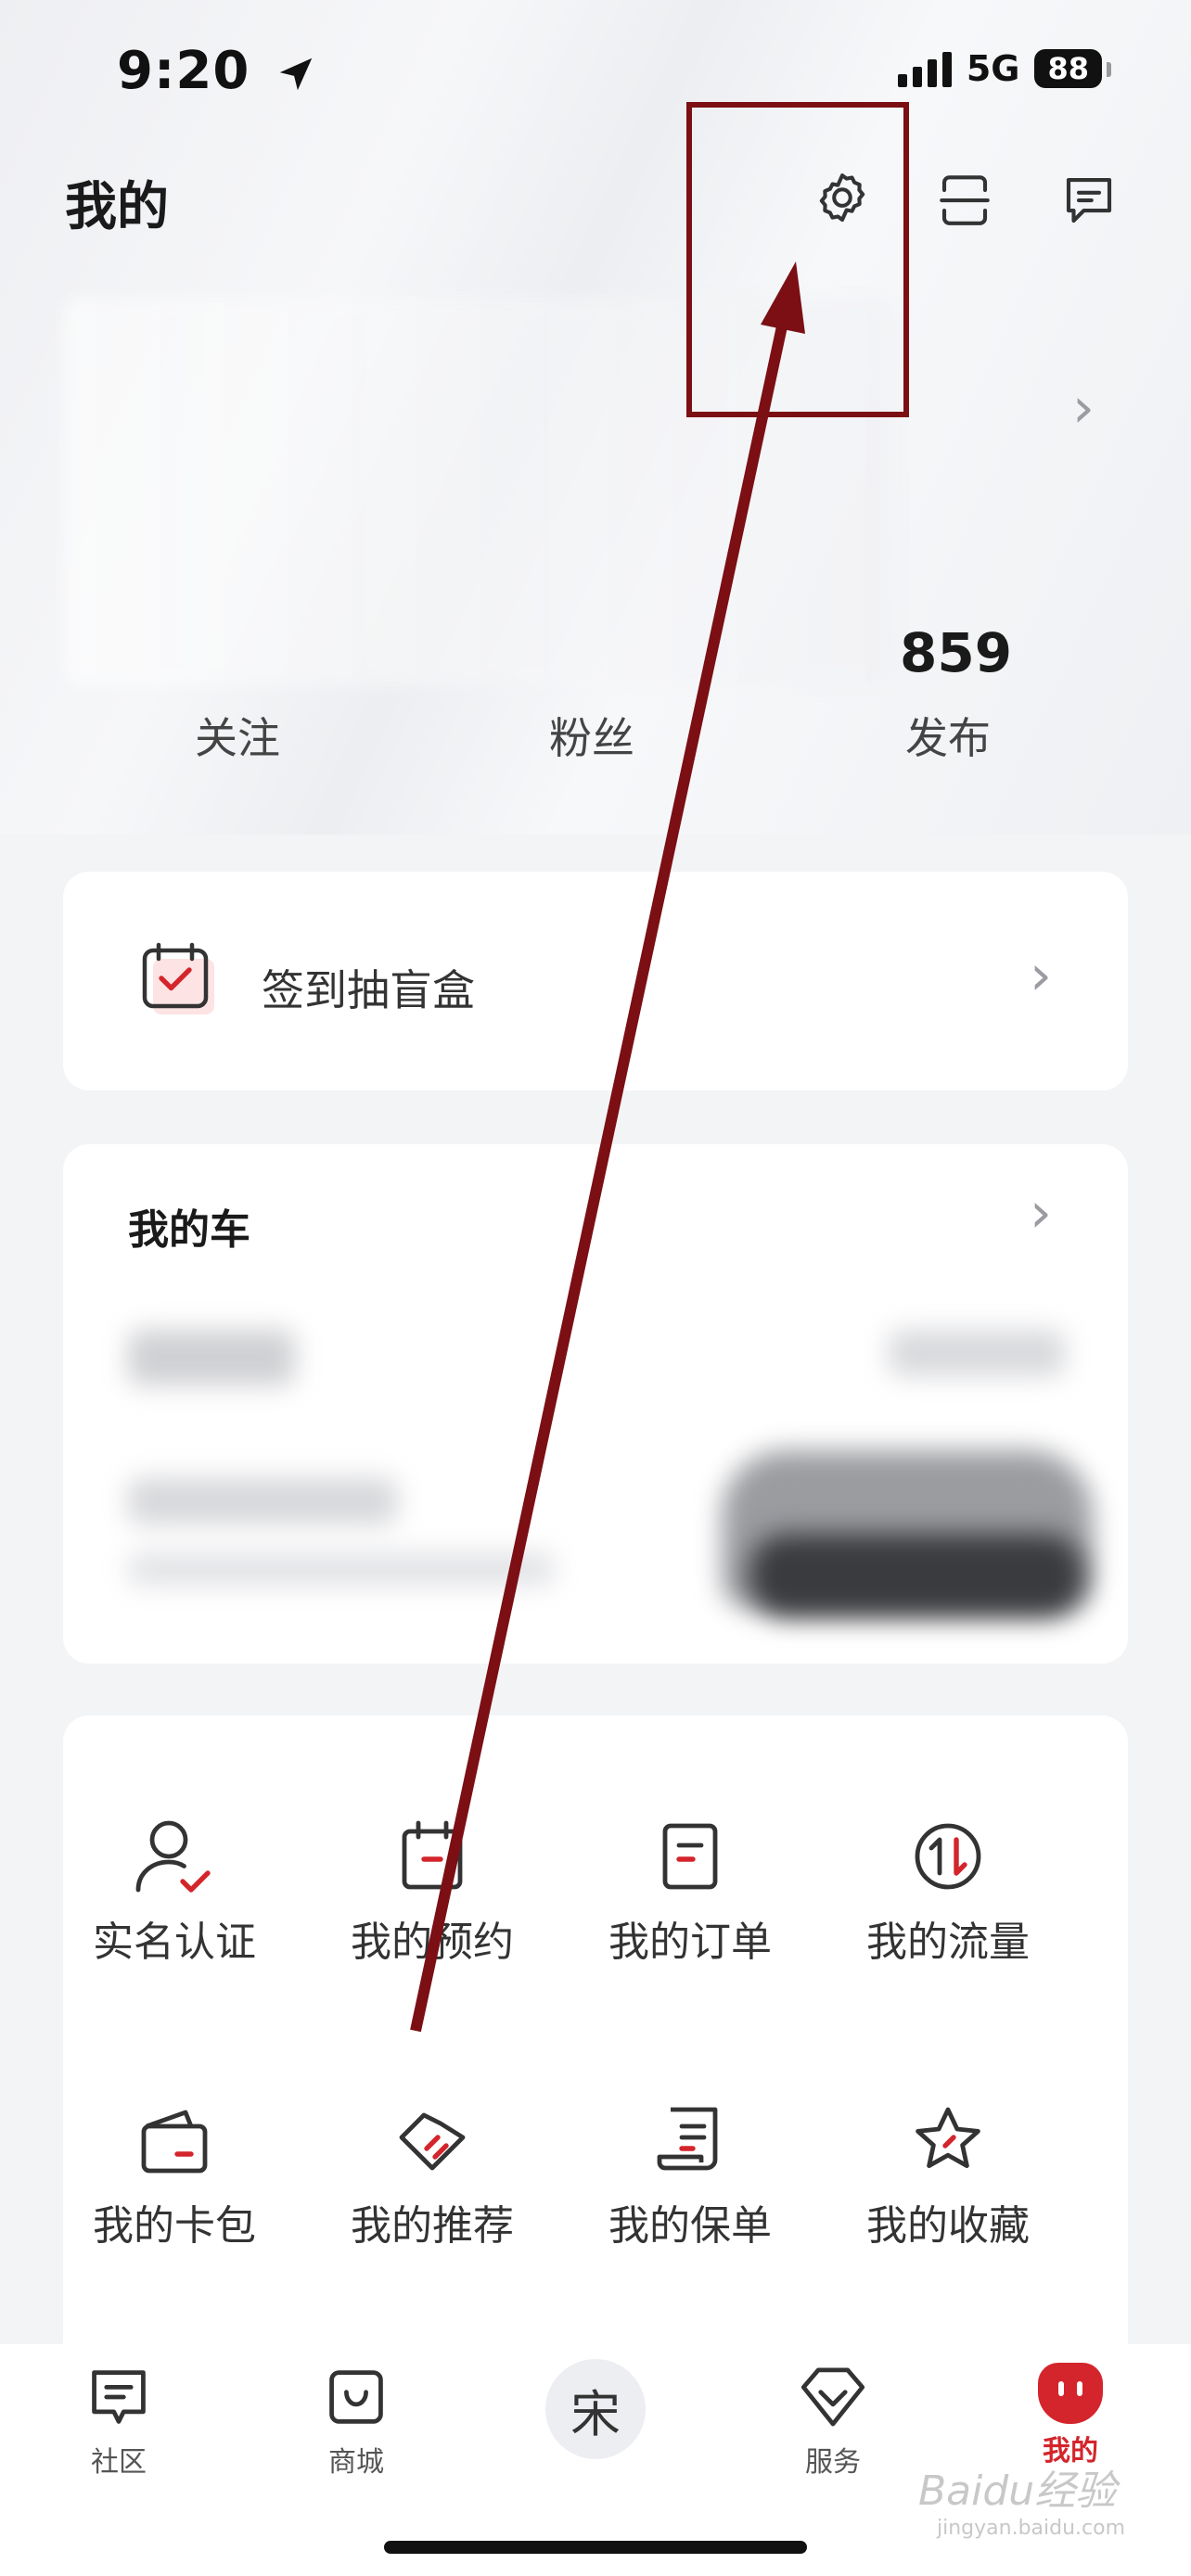 This screenshot has height=2576, width=1191. I want to click on watermark-logo: Baidu经验, so click(1018, 2491).